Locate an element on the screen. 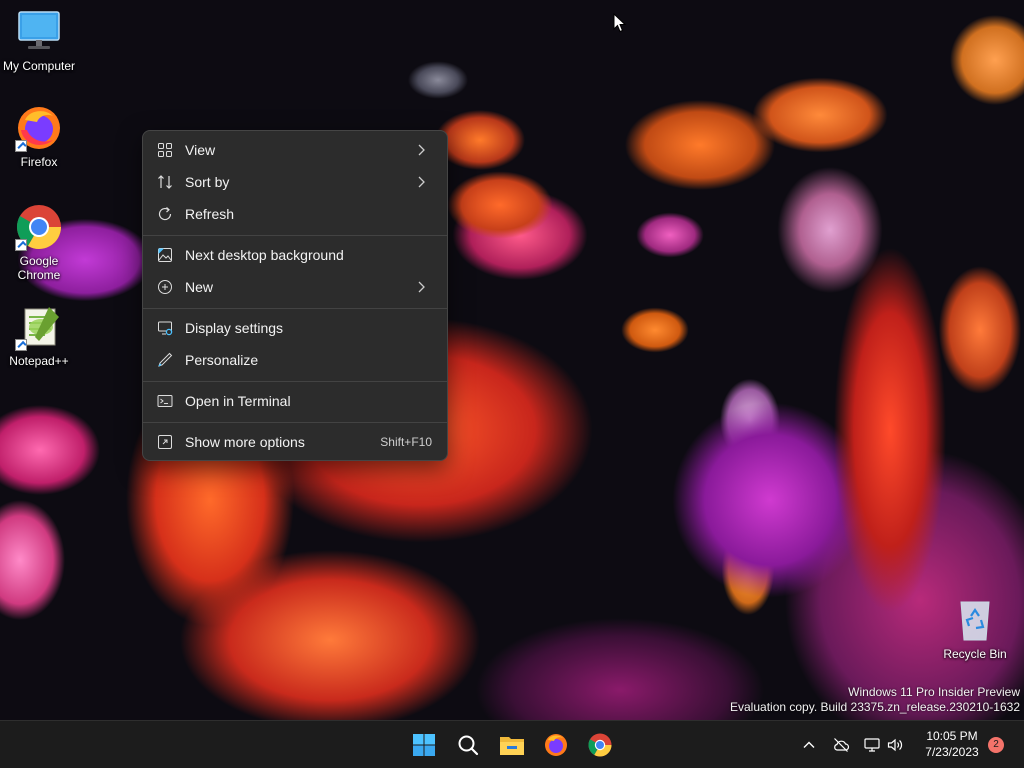 The width and height of the screenshot is (1024, 768). menu-item-refresh: Refresh is located at coordinates (295, 214).